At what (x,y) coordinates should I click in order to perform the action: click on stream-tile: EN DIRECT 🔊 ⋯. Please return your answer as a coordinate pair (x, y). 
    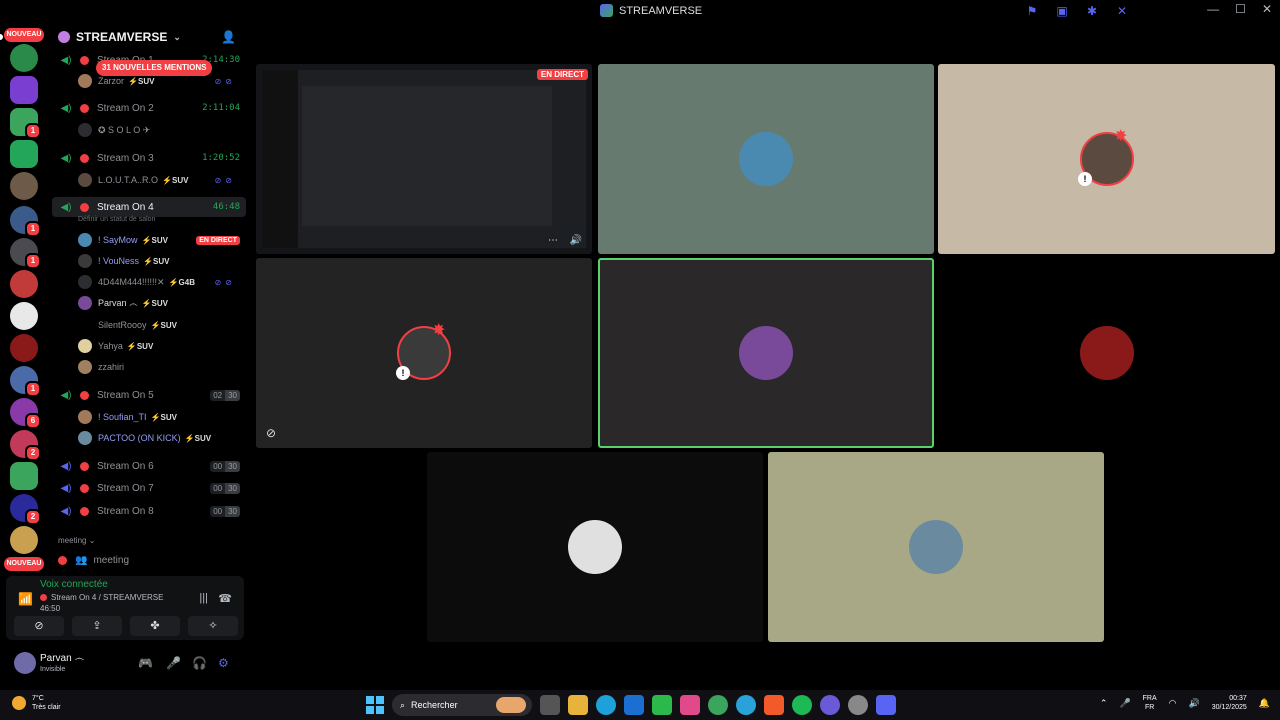
    Looking at the image, I should click on (424, 159).